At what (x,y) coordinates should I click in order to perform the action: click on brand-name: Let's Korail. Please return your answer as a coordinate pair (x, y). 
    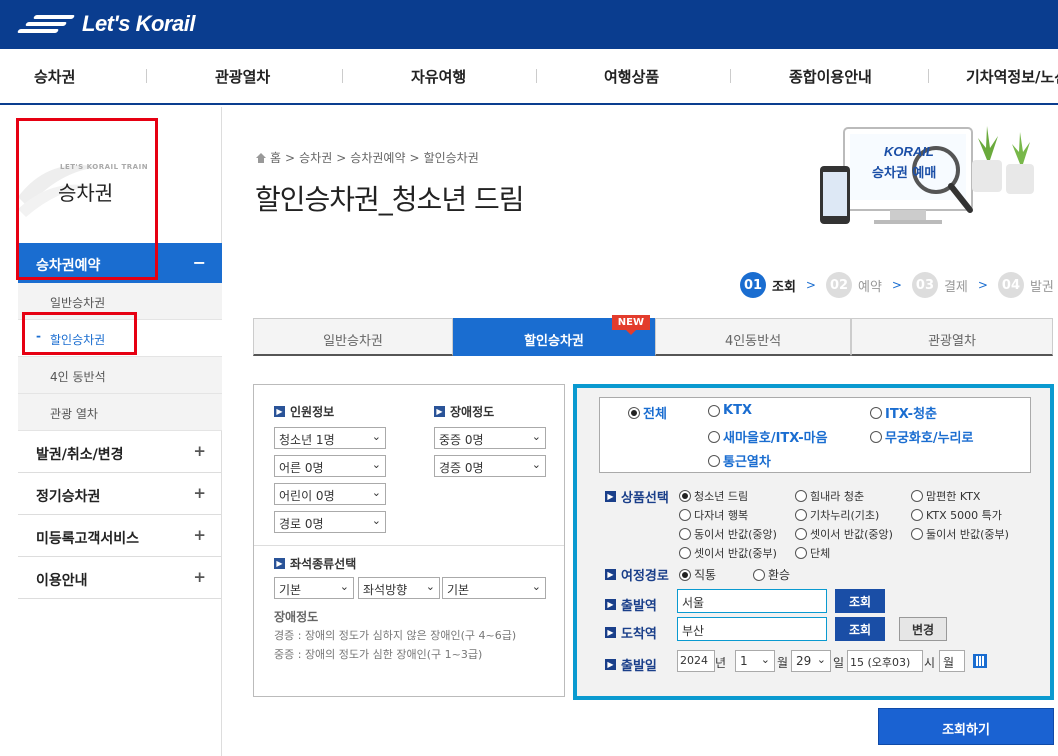
    Looking at the image, I should click on (138, 23).